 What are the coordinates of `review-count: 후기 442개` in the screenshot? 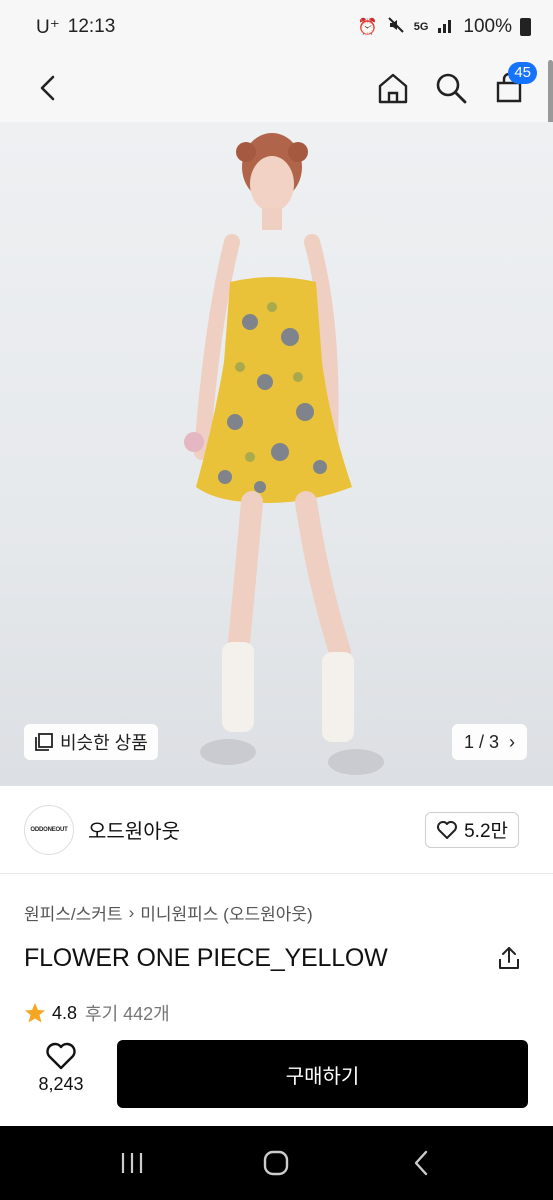 It's located at (127, 1014).